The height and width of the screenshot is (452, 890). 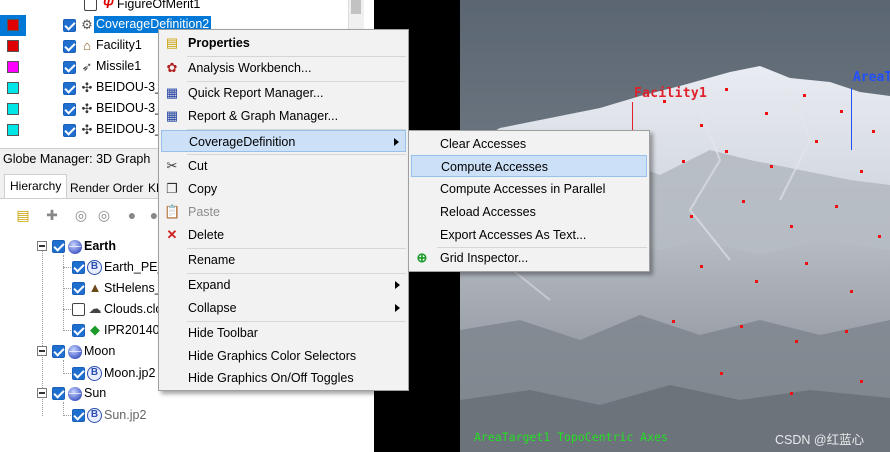 I want to click on menu-item-hide-on-off-toggles: Hide Graphics On/Off Toggles, so click(x=283, y=378).